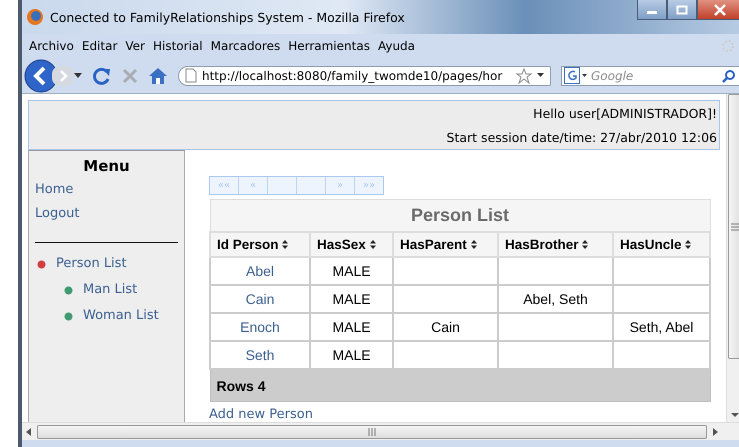 The image size is (739, 447). Describe the element at coordinates (729, 75) in the screenshot. I see `search-icon` at that location.